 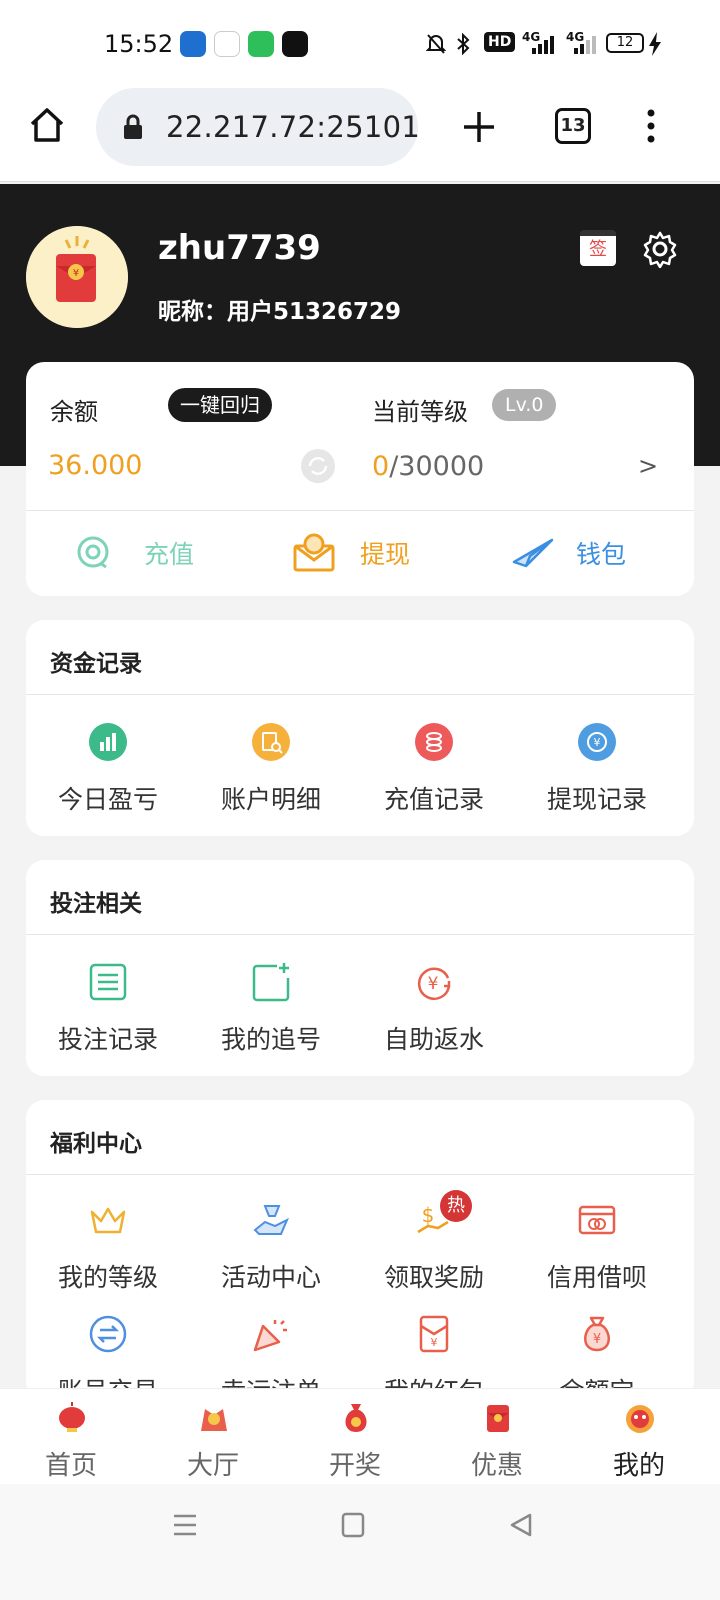 I want to click on recharge-button: 充值, so click(x=154, y=554).